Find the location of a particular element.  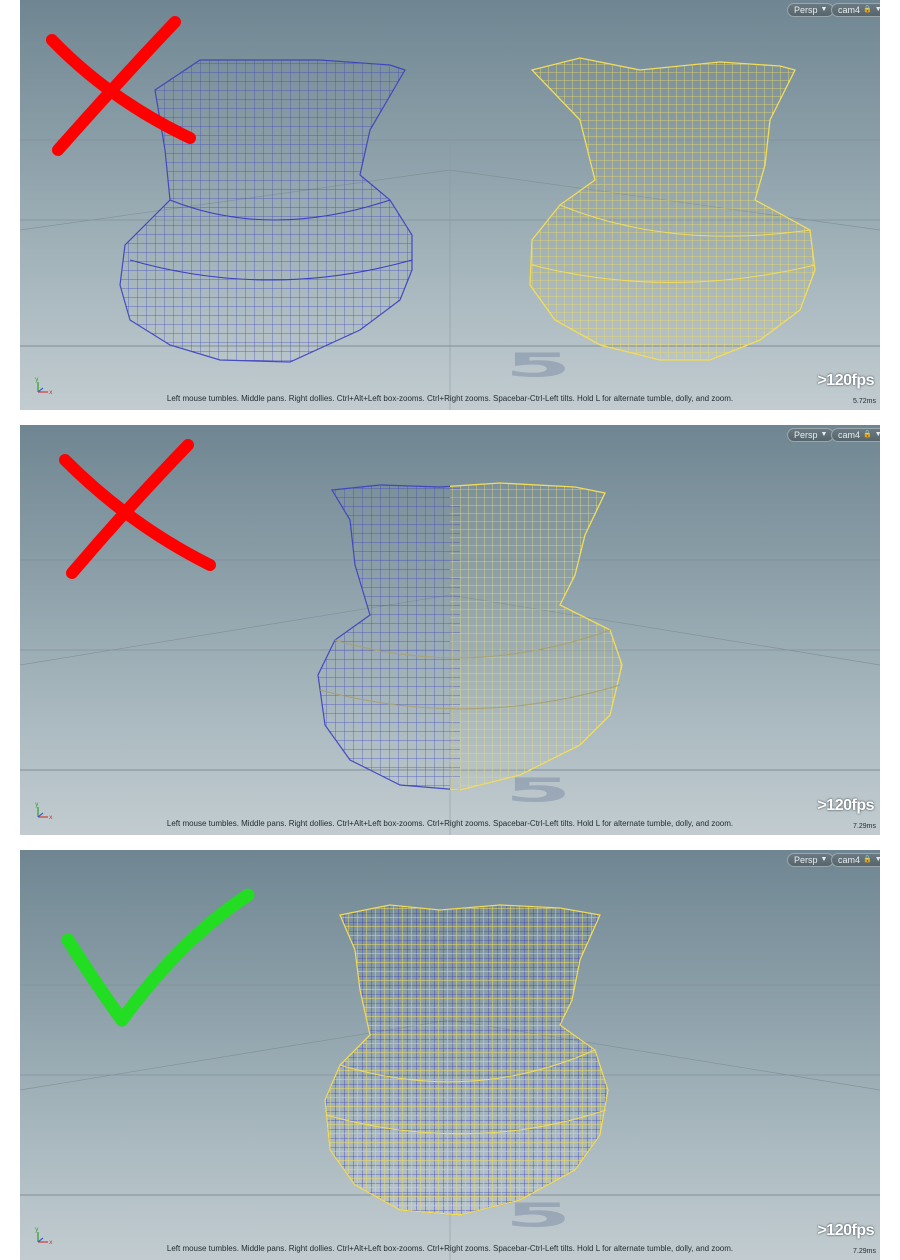

ground-number-glyph: 5 is located at coordinates (538, 365).